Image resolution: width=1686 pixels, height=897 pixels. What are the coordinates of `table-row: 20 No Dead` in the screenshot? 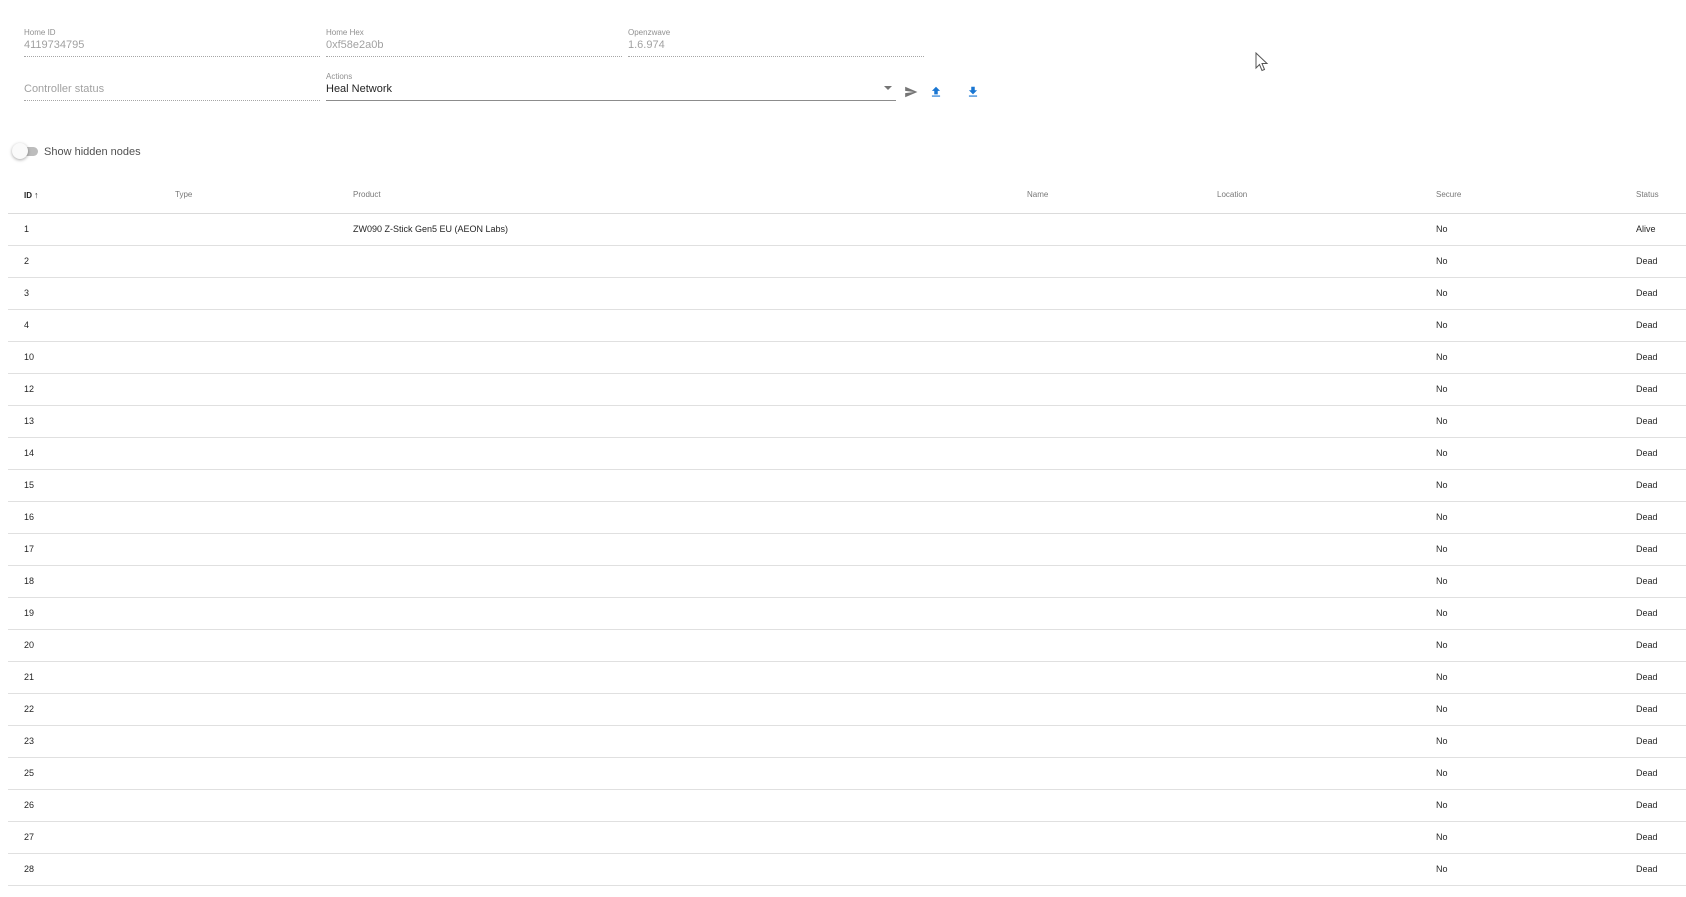 It's located at (847, 646).